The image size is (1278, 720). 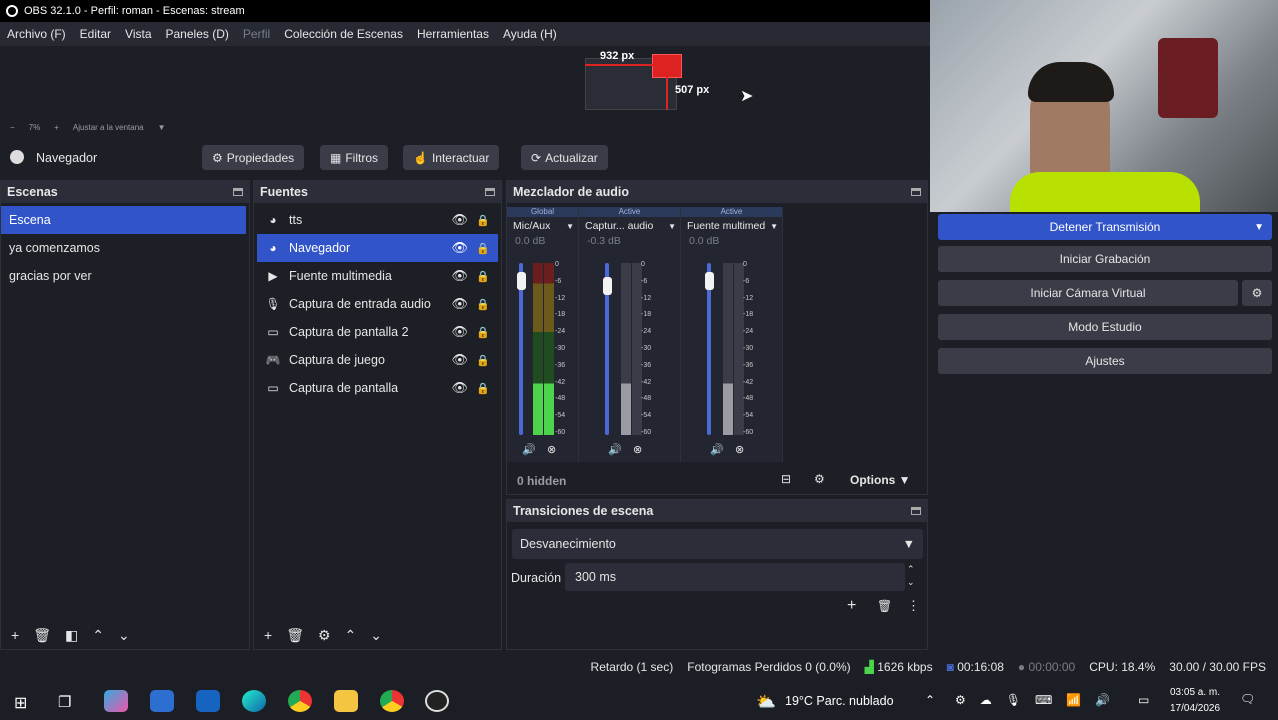 What do you see at coordinates (465, 82) in the screenshot?
I see `preview-canvas: 932 px 507 px ➤` at bounding box center [465, 82].